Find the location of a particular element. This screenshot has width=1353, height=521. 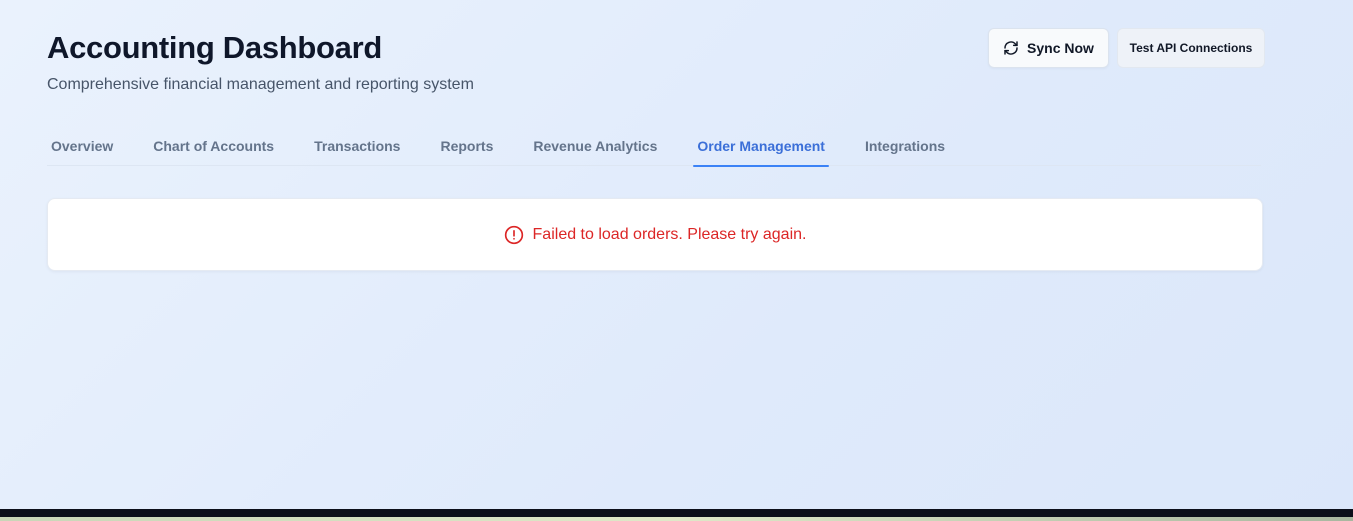

tab-integrations: Integrations is located at coordinates (905, 147).